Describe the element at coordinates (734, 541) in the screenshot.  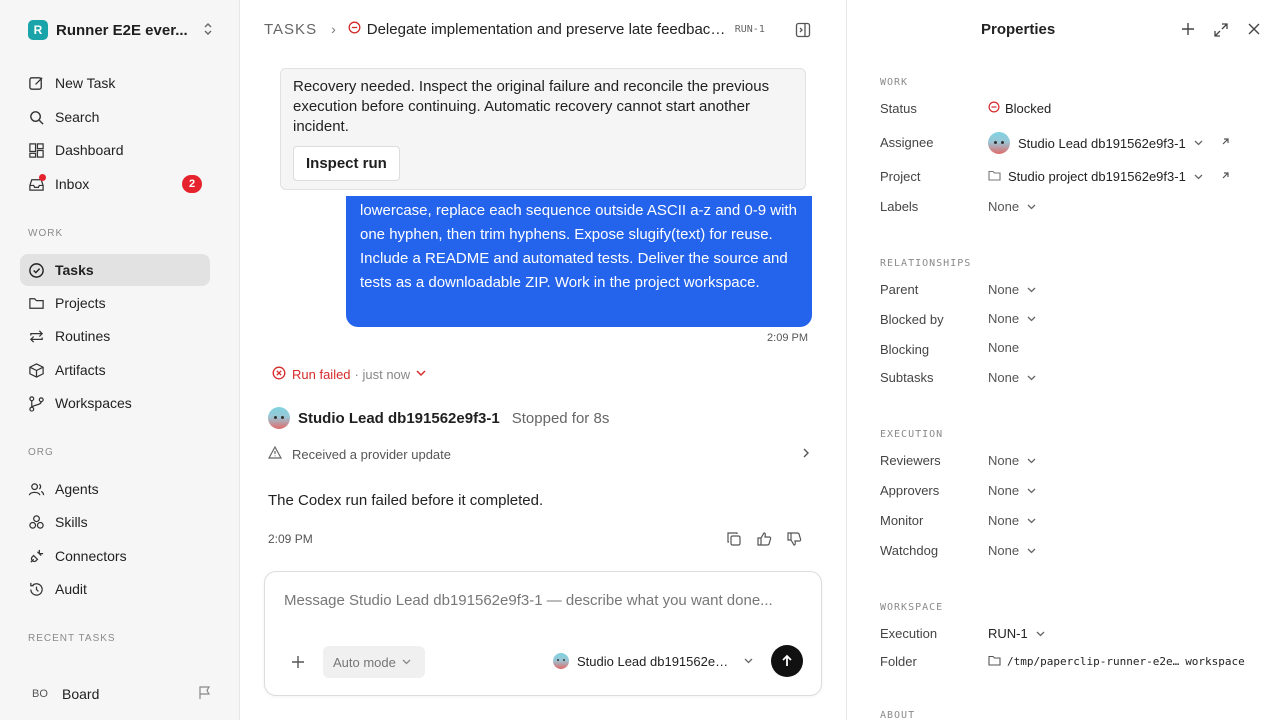
I see `copy-icon` at that location.